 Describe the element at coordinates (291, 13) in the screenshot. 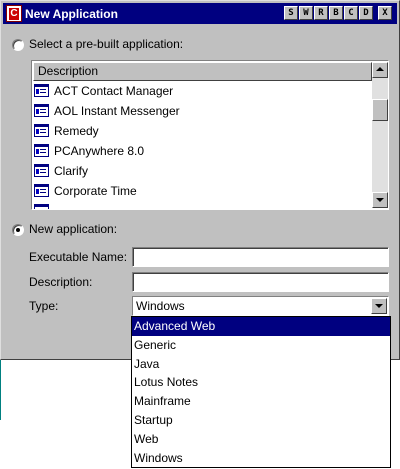

I see `titlebar-button-s: S` at that location.